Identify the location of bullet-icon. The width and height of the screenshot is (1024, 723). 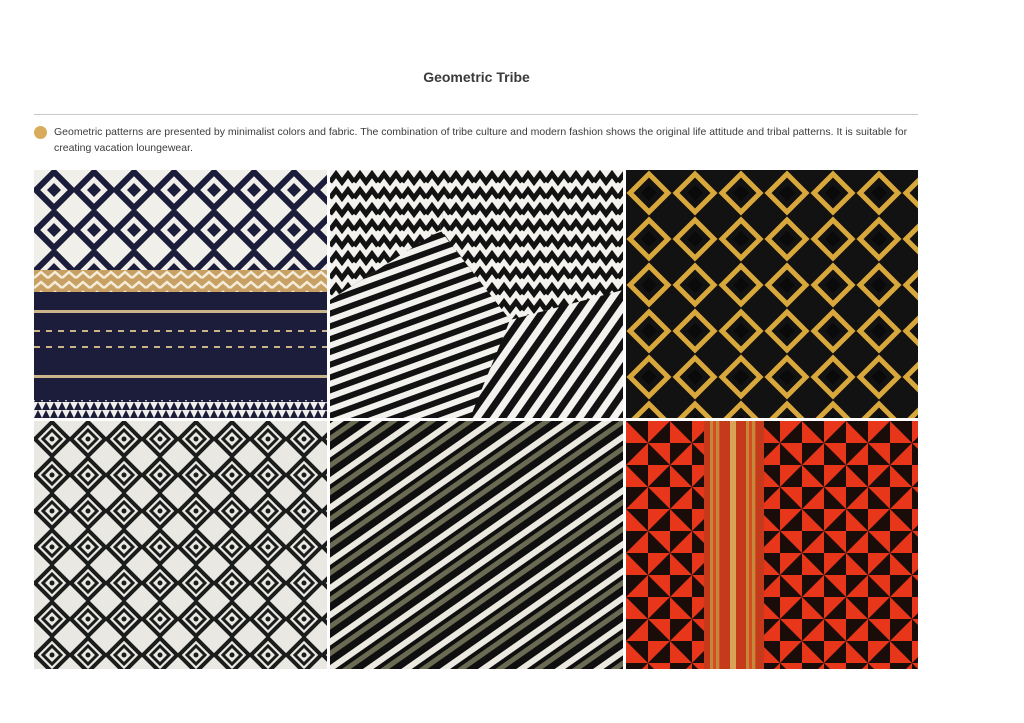
(40, 132).